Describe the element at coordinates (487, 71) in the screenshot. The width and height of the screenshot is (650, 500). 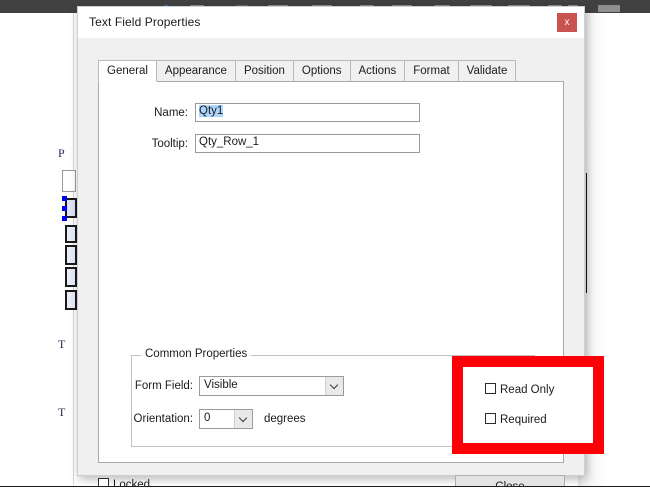
I see `tab-validate: Validate` at that location.